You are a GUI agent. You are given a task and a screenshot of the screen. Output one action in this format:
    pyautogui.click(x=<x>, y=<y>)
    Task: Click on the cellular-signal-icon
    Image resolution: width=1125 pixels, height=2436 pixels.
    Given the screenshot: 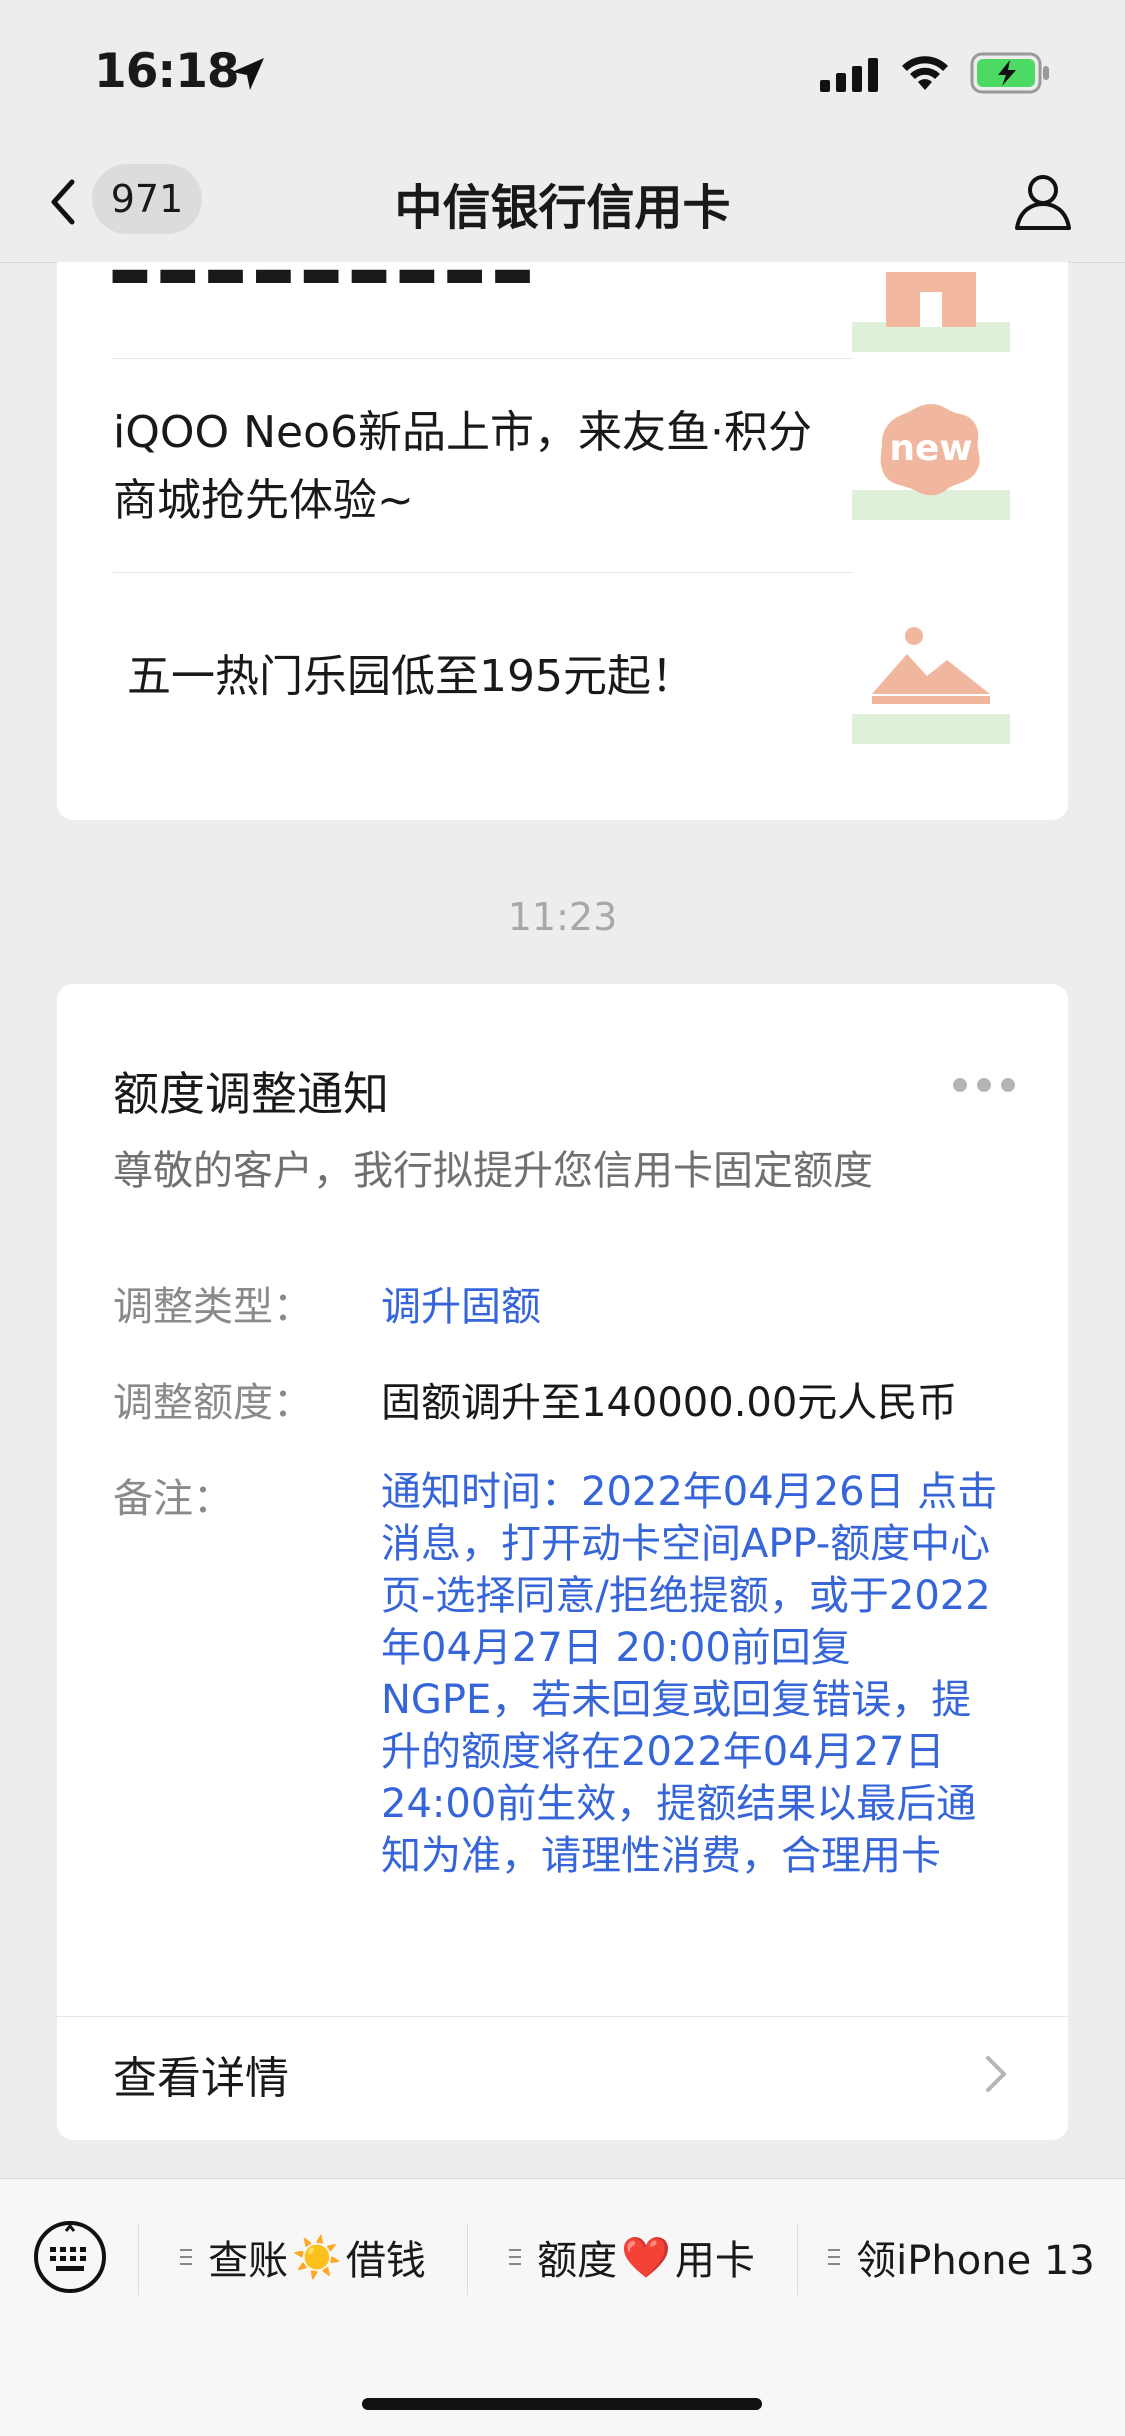 What is the action you would take?
    pyautogui.click(x=849, y=75)
    